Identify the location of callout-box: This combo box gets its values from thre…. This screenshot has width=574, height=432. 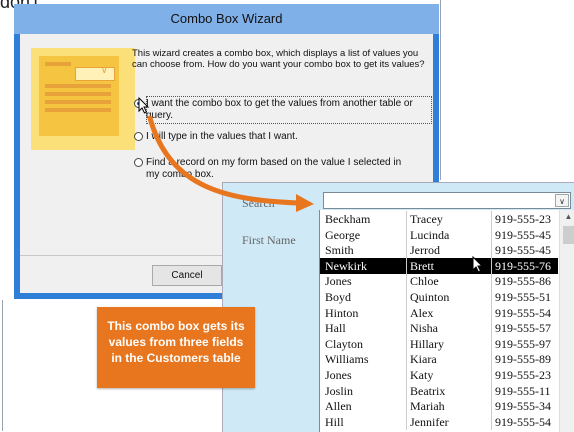
(176, 347).